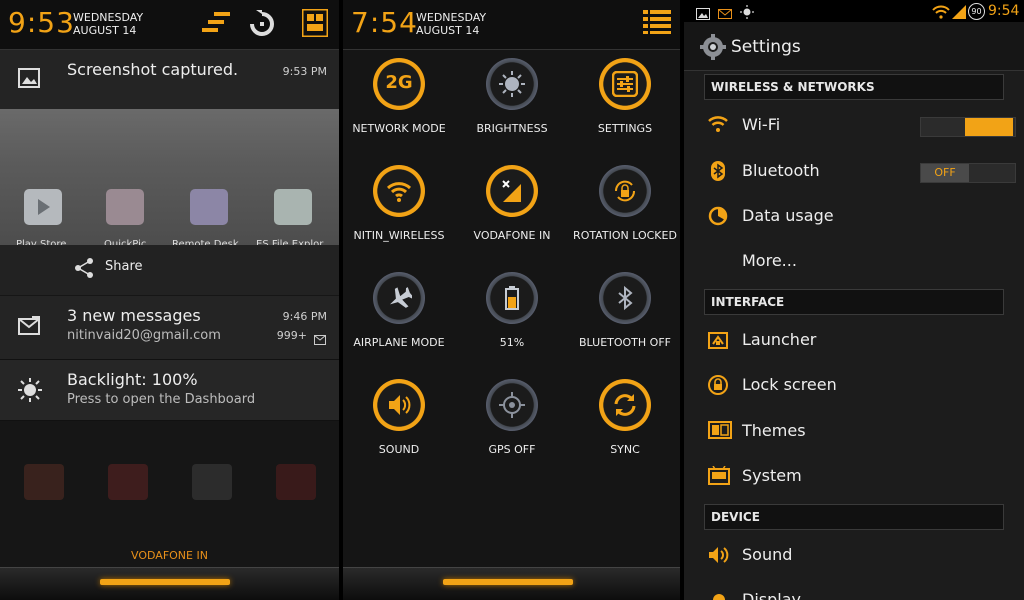 This screenshot has height=600, width=1024. What do you see at coordinates (399, 128) in the screenshot?
I see `toggle-label: NETWORK MODE` at bounding box center [399, 128].